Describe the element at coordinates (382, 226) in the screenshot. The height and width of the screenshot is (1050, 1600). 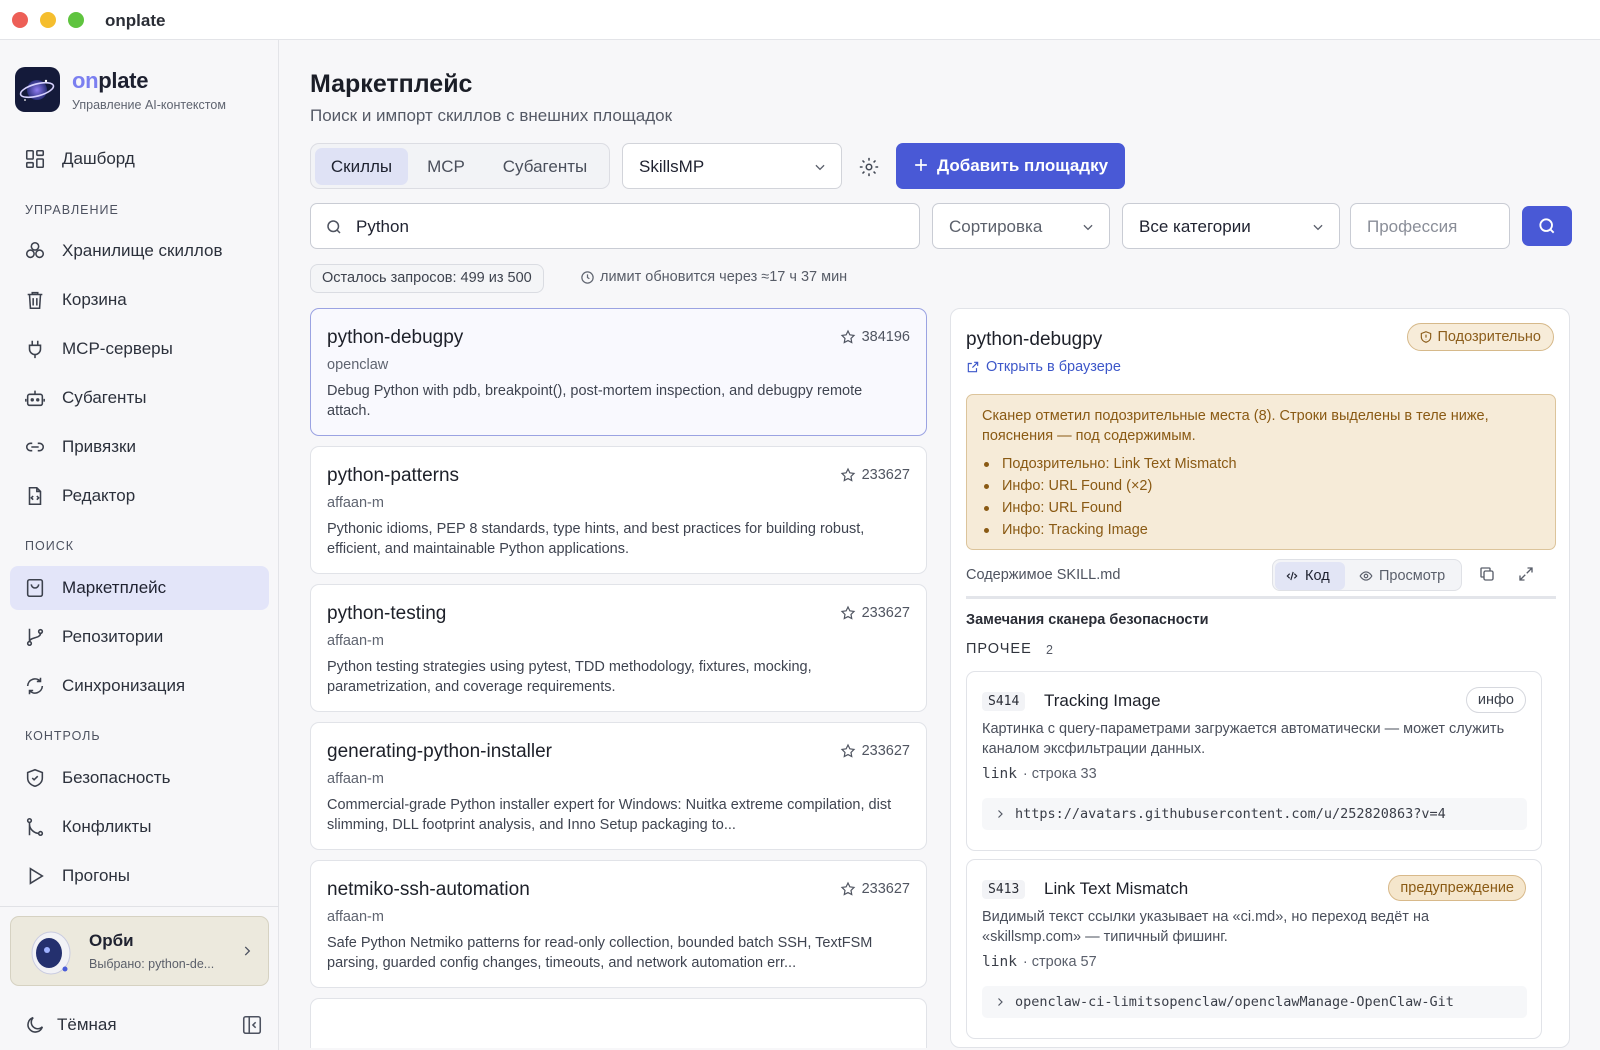
I see `search-value: Python` at that location.